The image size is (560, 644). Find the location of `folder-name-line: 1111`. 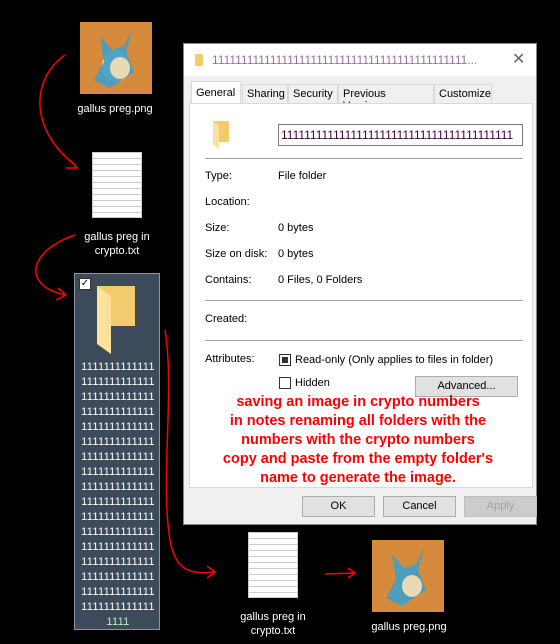

folder-name-line: 1111 is located at coordinates (118, 622).